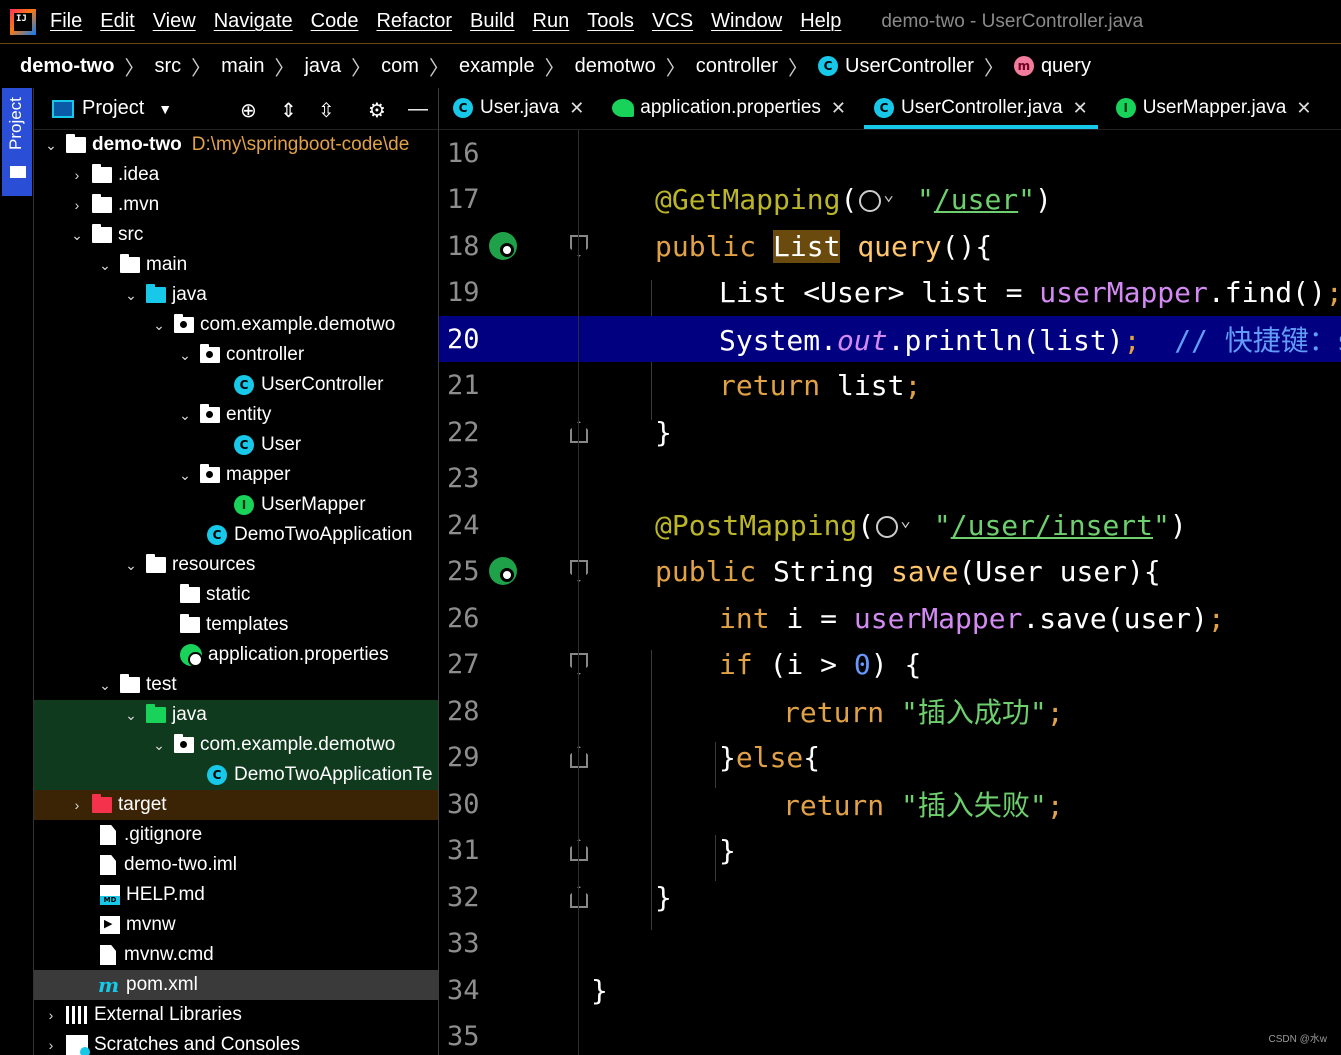 This screenshot has height=1055, width=1341. Describe the element at coordinates (981, 108) in the screenshot. I see `tab-usercontroller-java: C UserController.java ✕` at that location.